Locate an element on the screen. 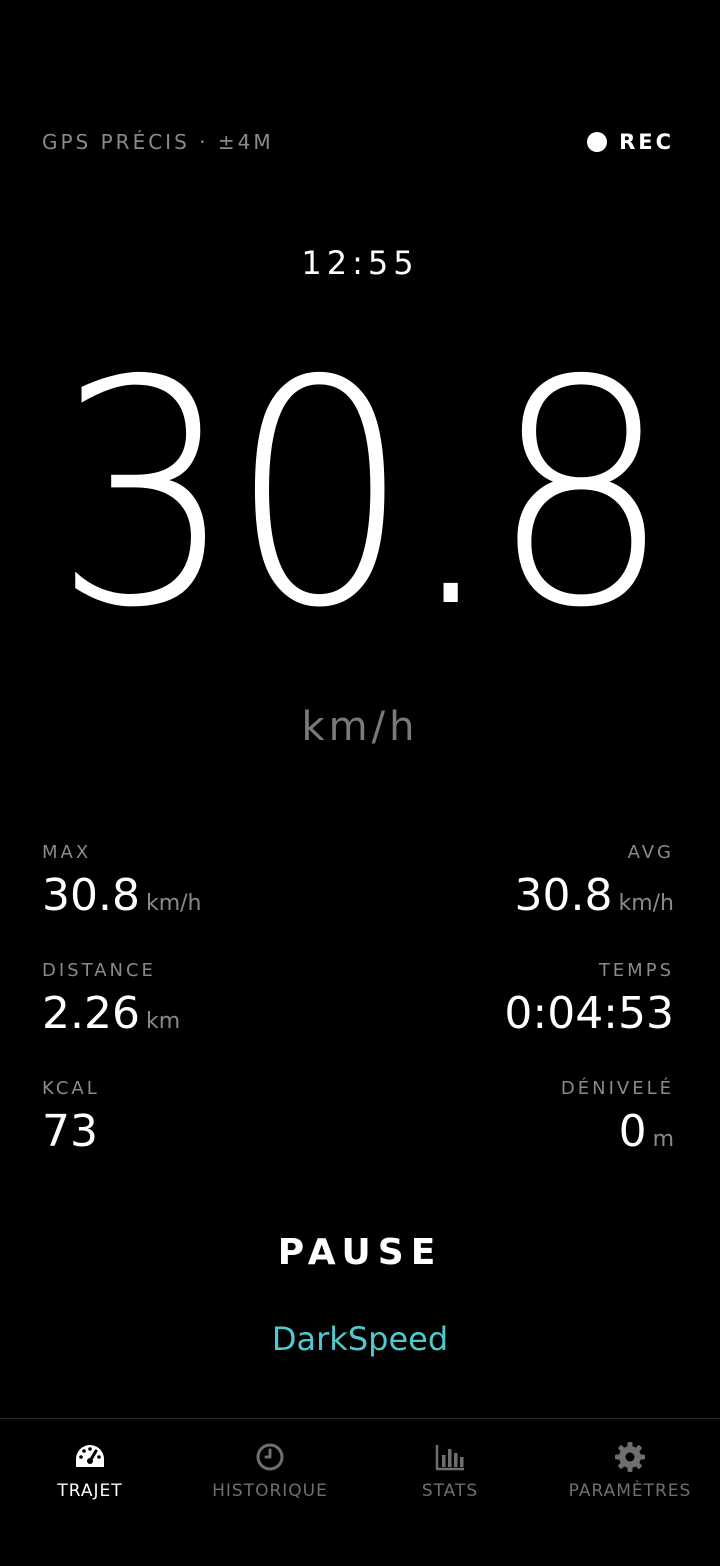 The width and height of the screenshot is (720, 1566). tab-label: STATS is located at coordinates (450, 1491).